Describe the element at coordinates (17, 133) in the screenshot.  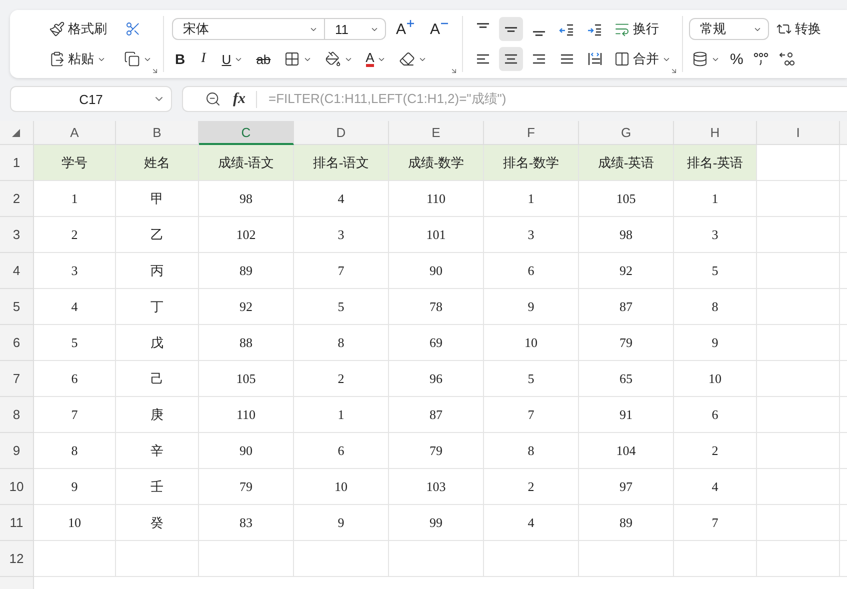
I see `select-all-corner` at that location.